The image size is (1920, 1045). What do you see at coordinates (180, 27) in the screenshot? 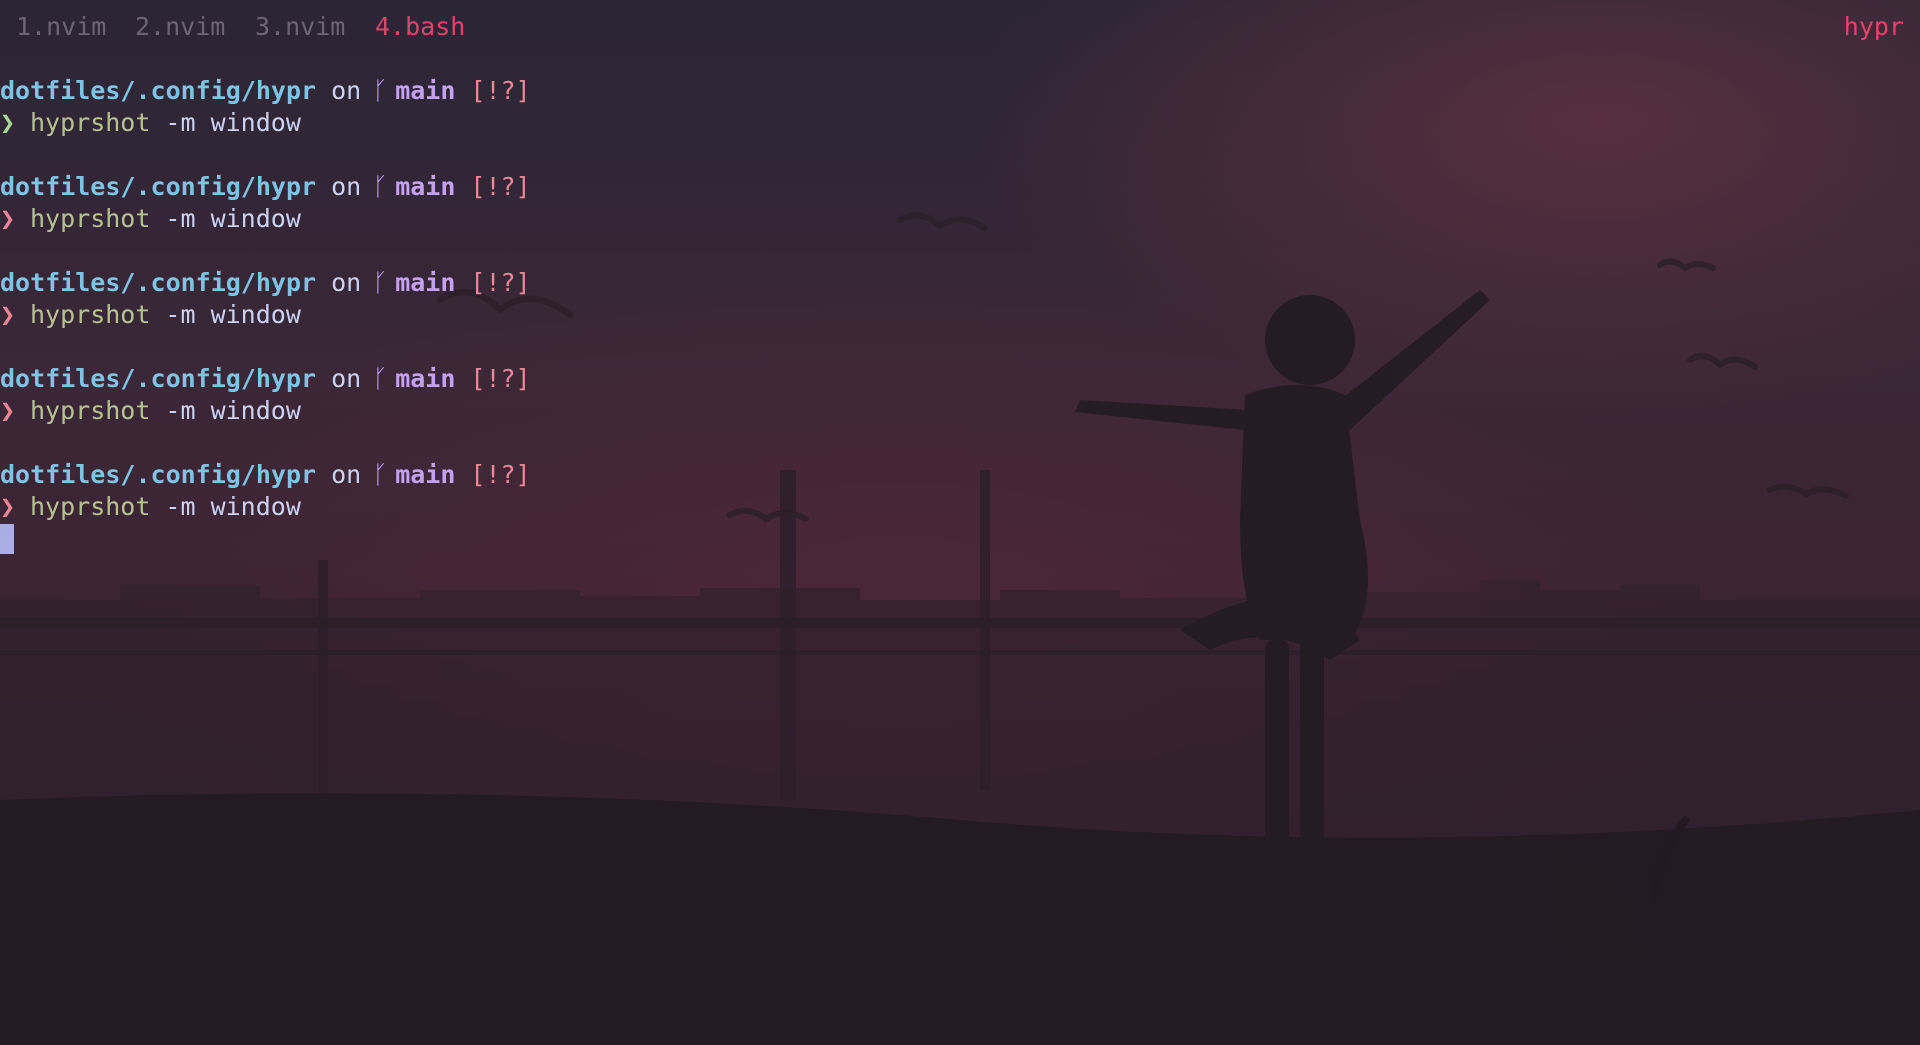
I see `tmux-window-2: 2.nvim` at bounding box center [180, 27].